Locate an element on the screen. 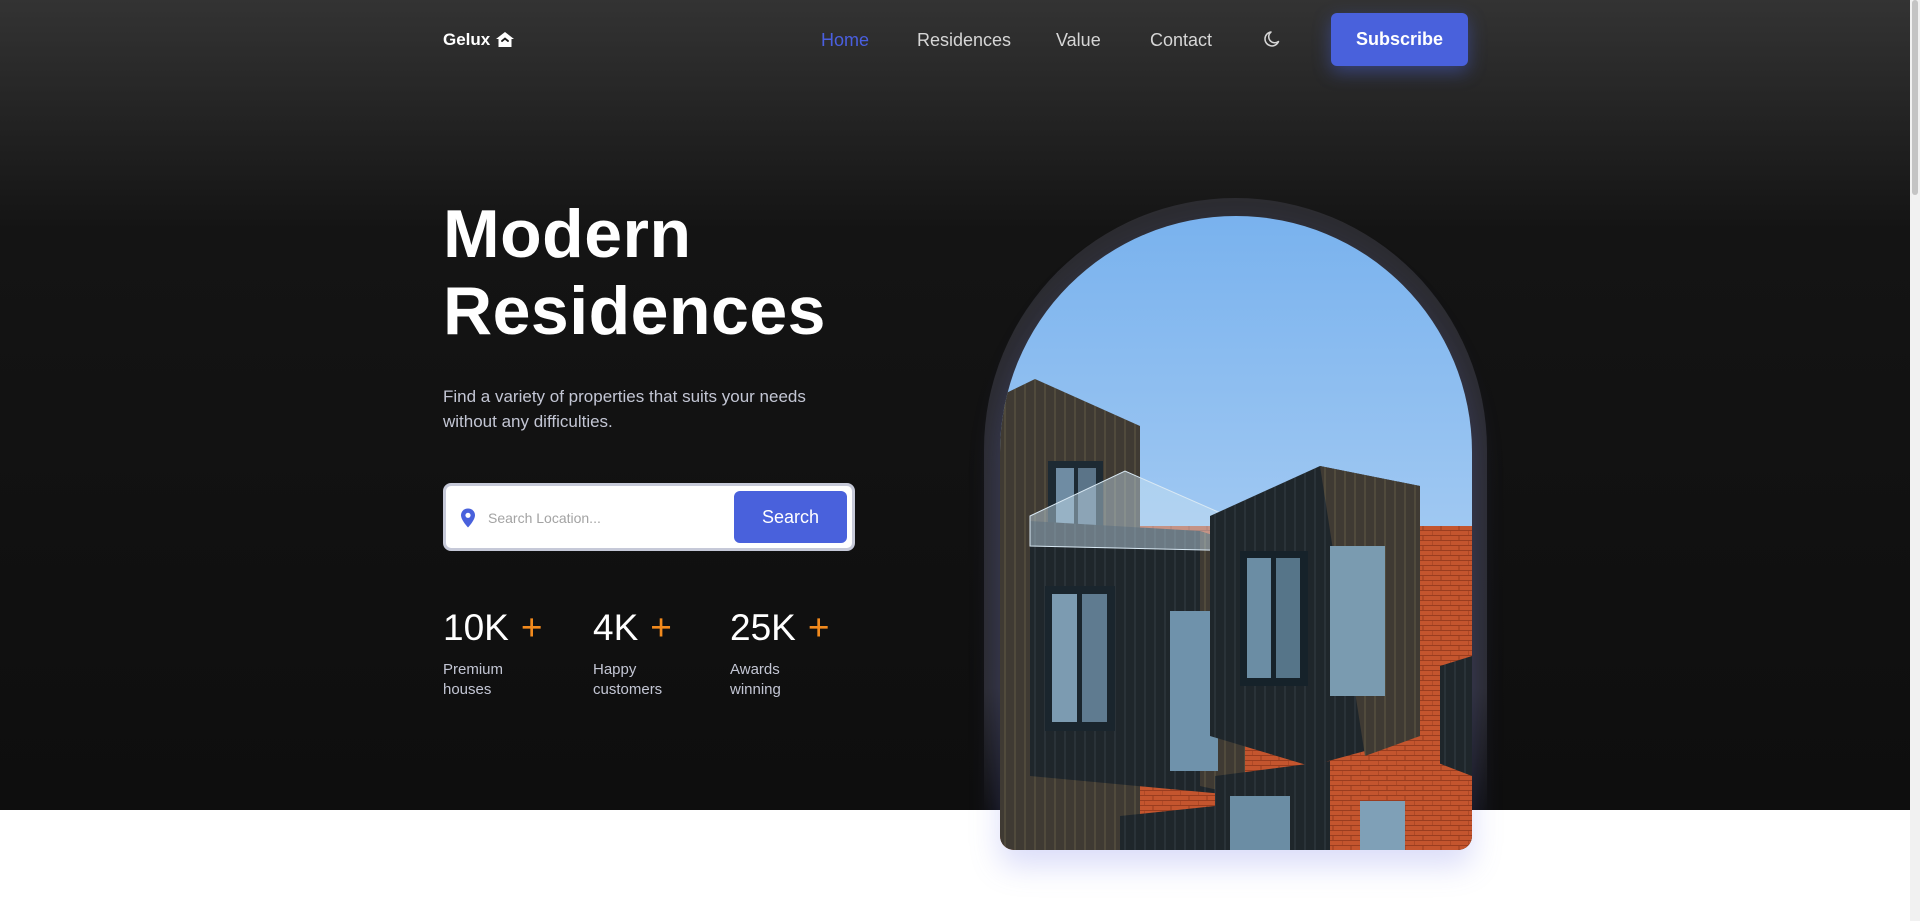 The width and height of the screenshot is (1920, 921). stat-value: 10K is located at coordinates (476, 627).